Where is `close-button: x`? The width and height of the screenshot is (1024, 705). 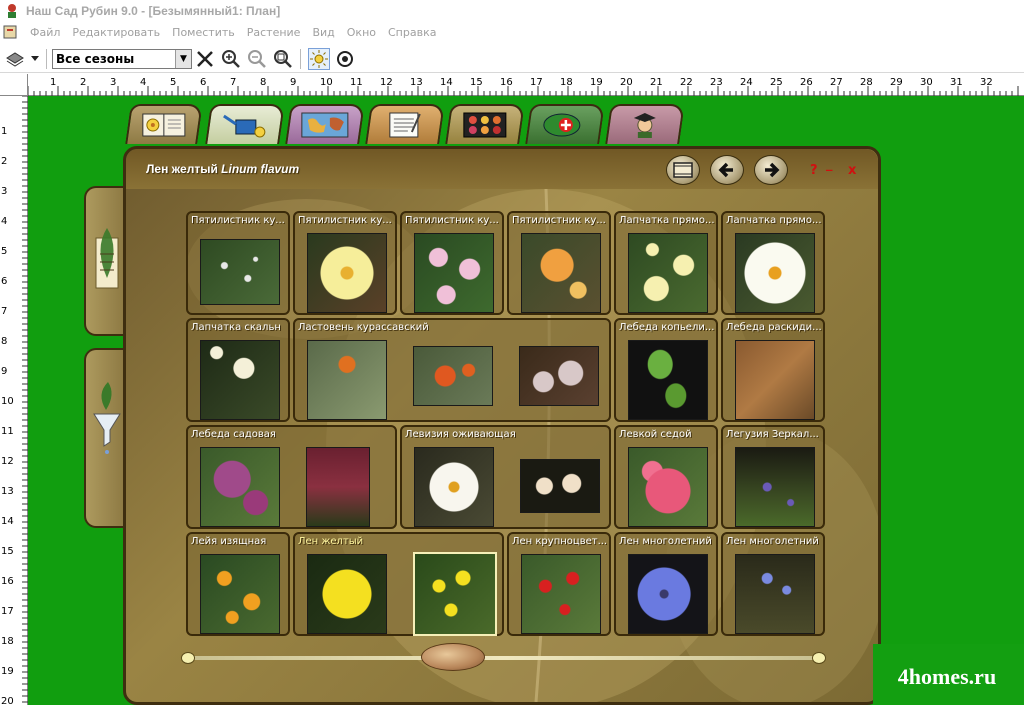 close-button: x is located at coordinates (852, 170).